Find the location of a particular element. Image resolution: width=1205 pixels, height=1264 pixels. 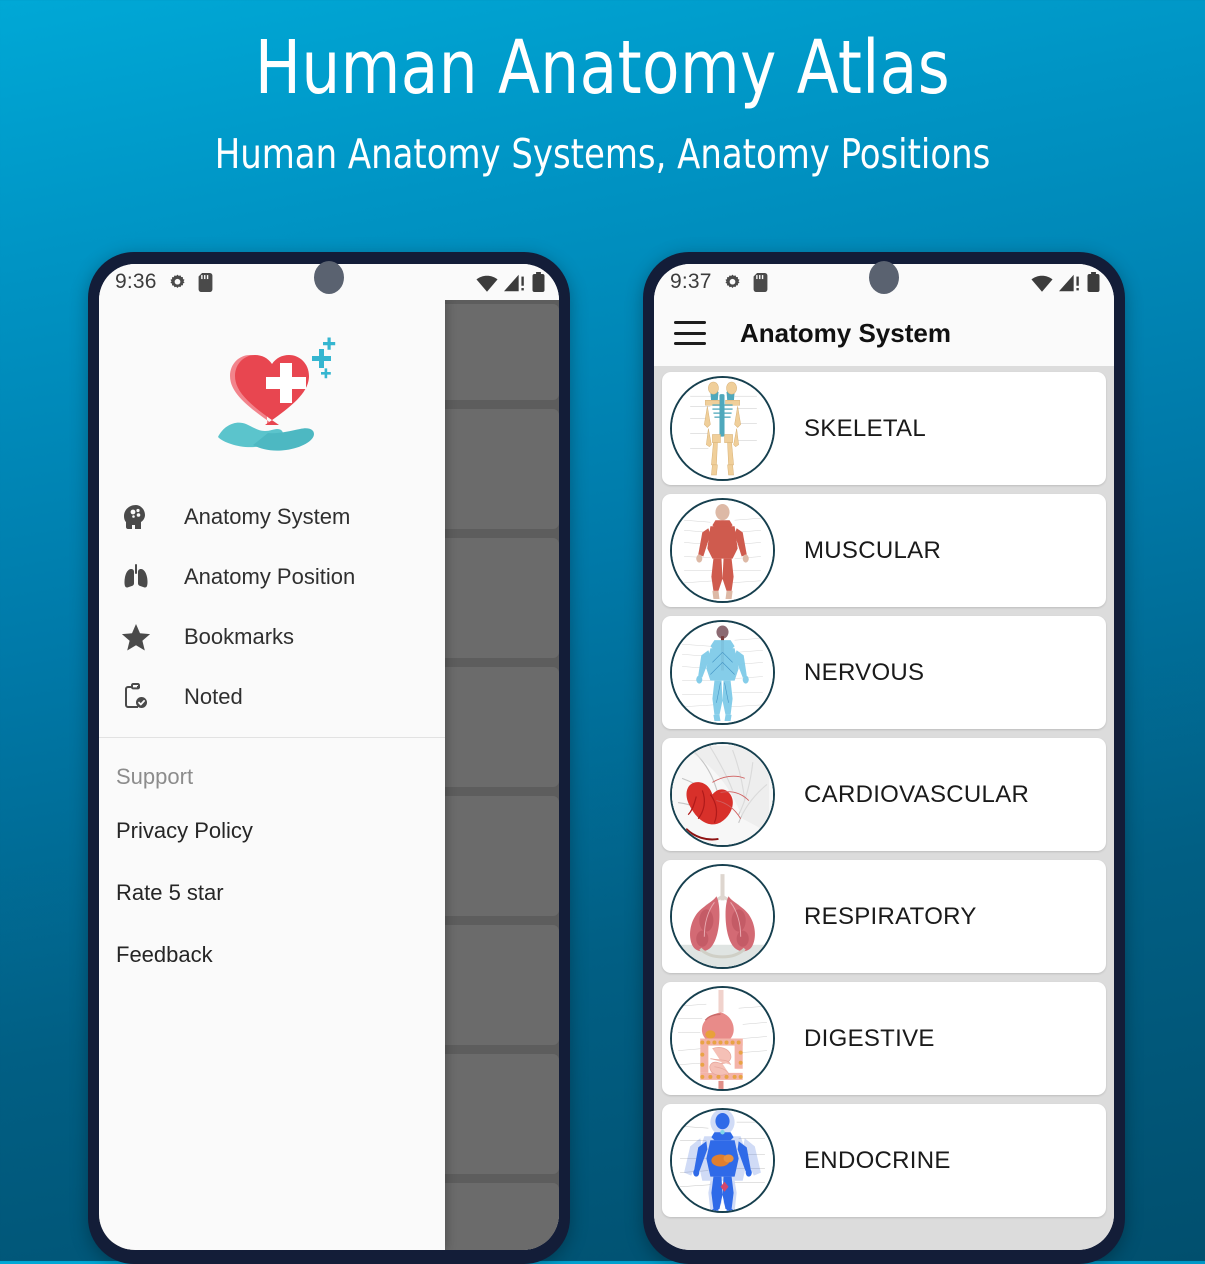

status-time: 9:37 is located at coordinates (691, 281).